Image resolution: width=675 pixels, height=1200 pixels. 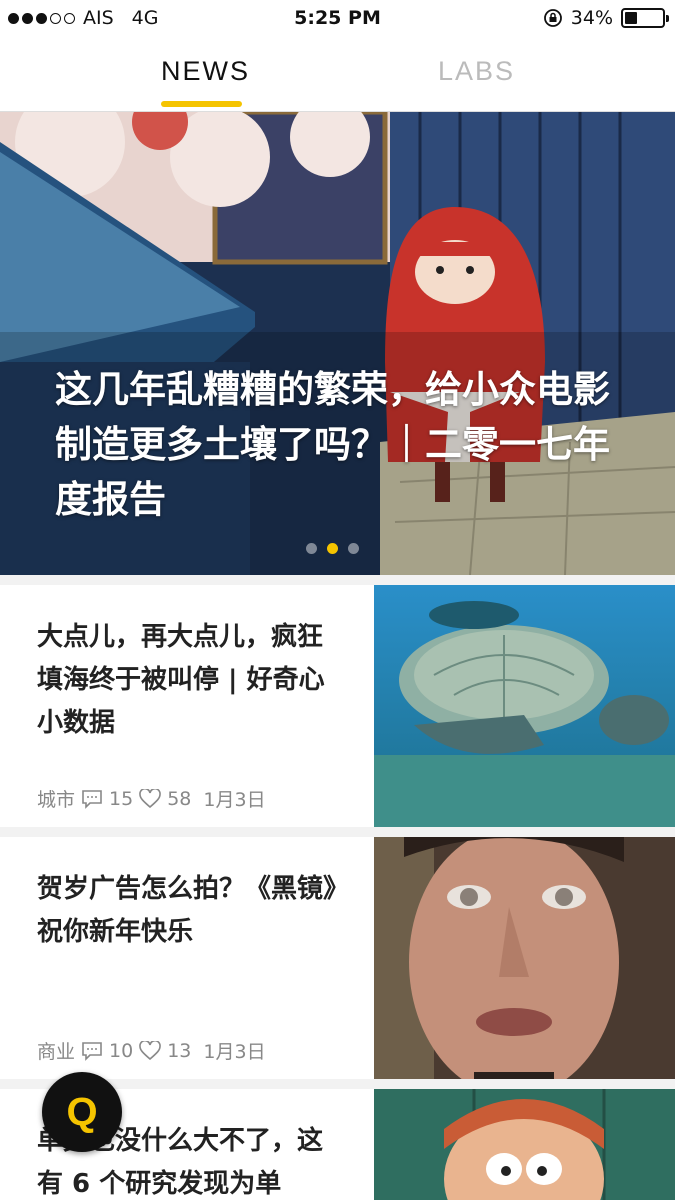 I want to click on article-meta: 商业 10 13 1月3日, so click(x=151, y=1050).